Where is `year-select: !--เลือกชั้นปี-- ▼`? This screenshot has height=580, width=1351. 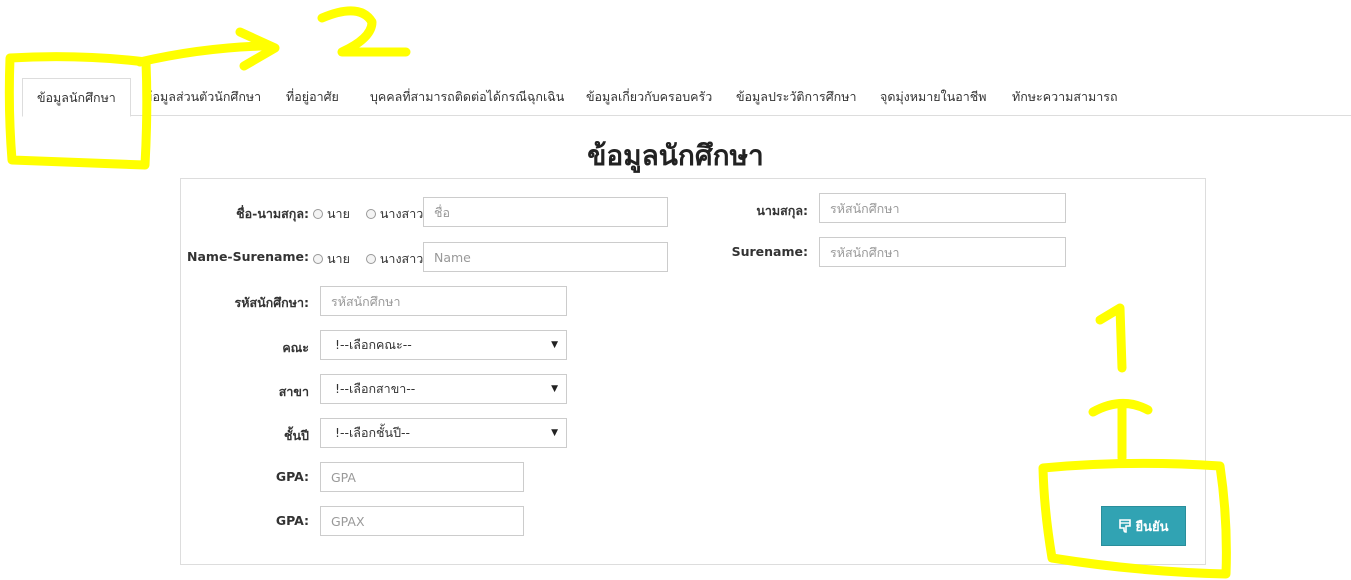 year-select: !--เลือกชั้นปี-- ▼ is located at coordinates (443, 433).